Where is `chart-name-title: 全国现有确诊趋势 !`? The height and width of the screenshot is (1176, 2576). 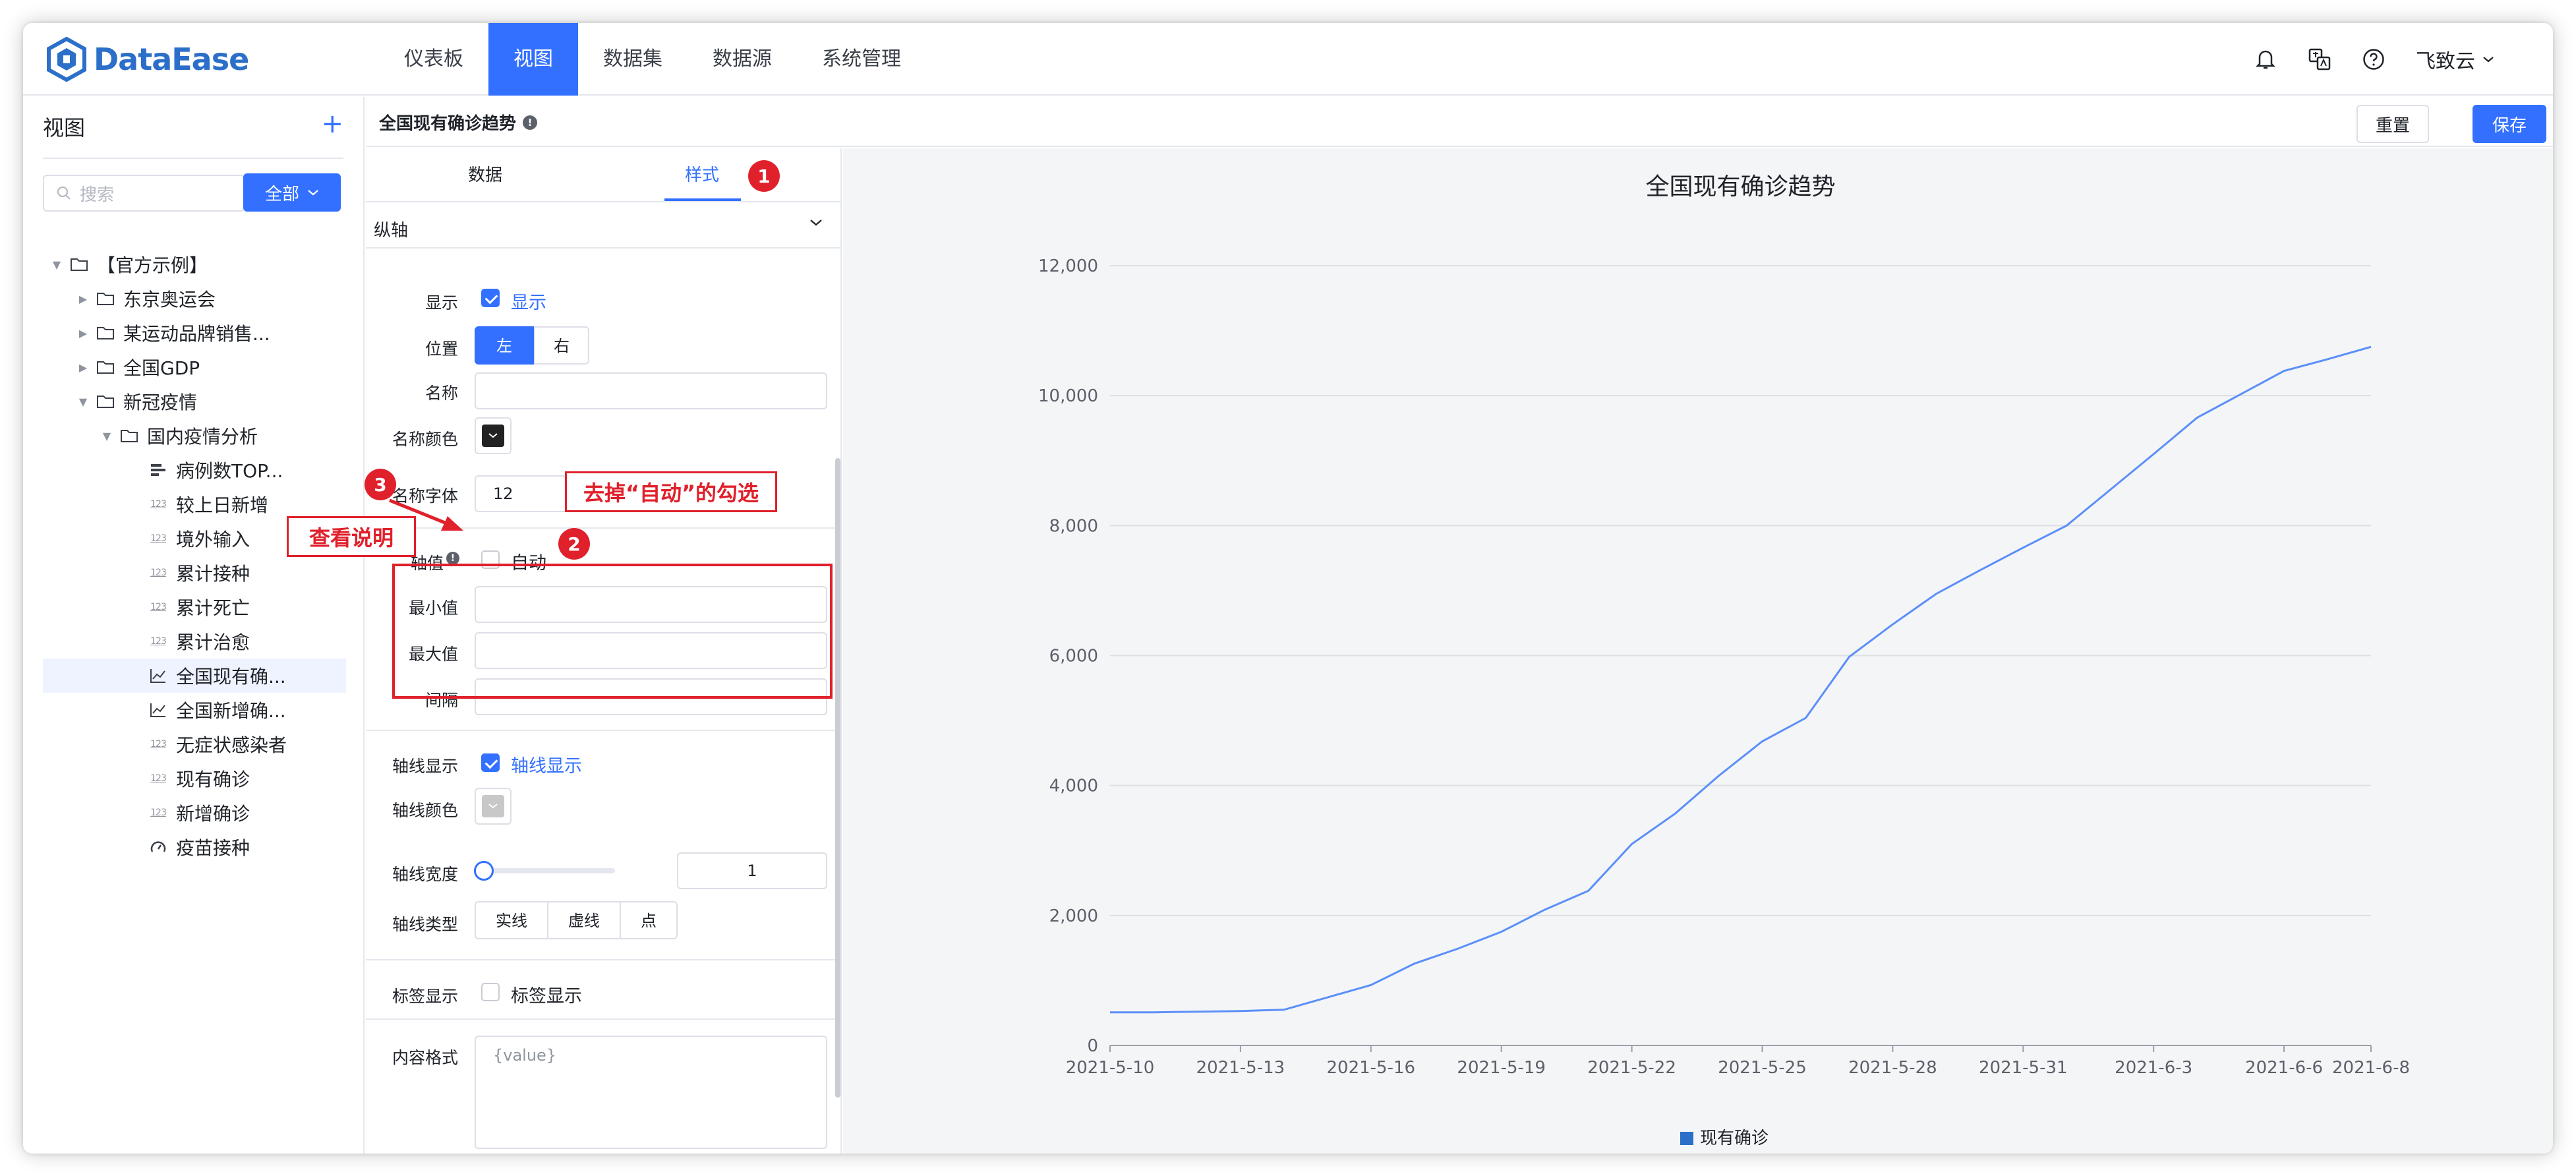 chart-name-title: 全国现有确诊趋势 ! is located at coordinates (458, 122).